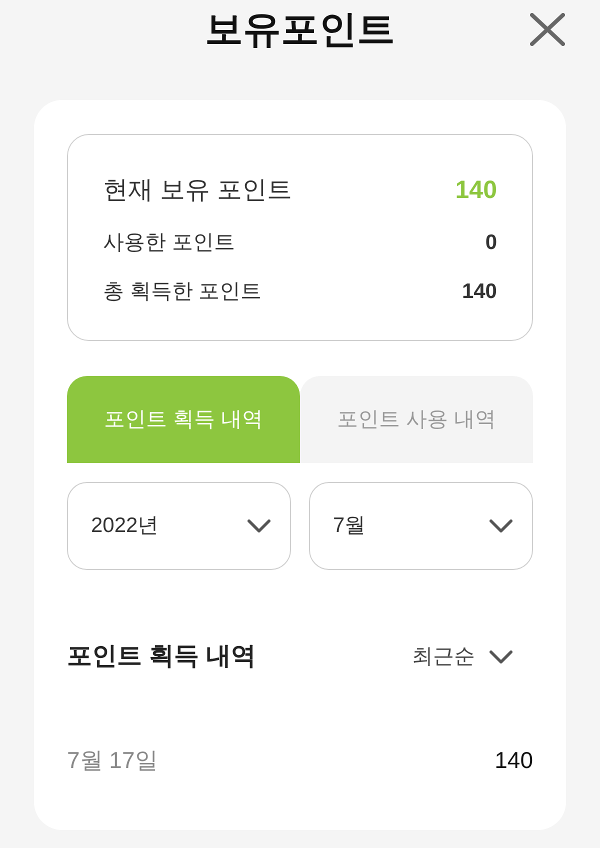 The image size is (600, 848). Describe the element at coordinates (182, 292) in the screenshot. I see `summary-label: 총 획득한 포인트` at that location.